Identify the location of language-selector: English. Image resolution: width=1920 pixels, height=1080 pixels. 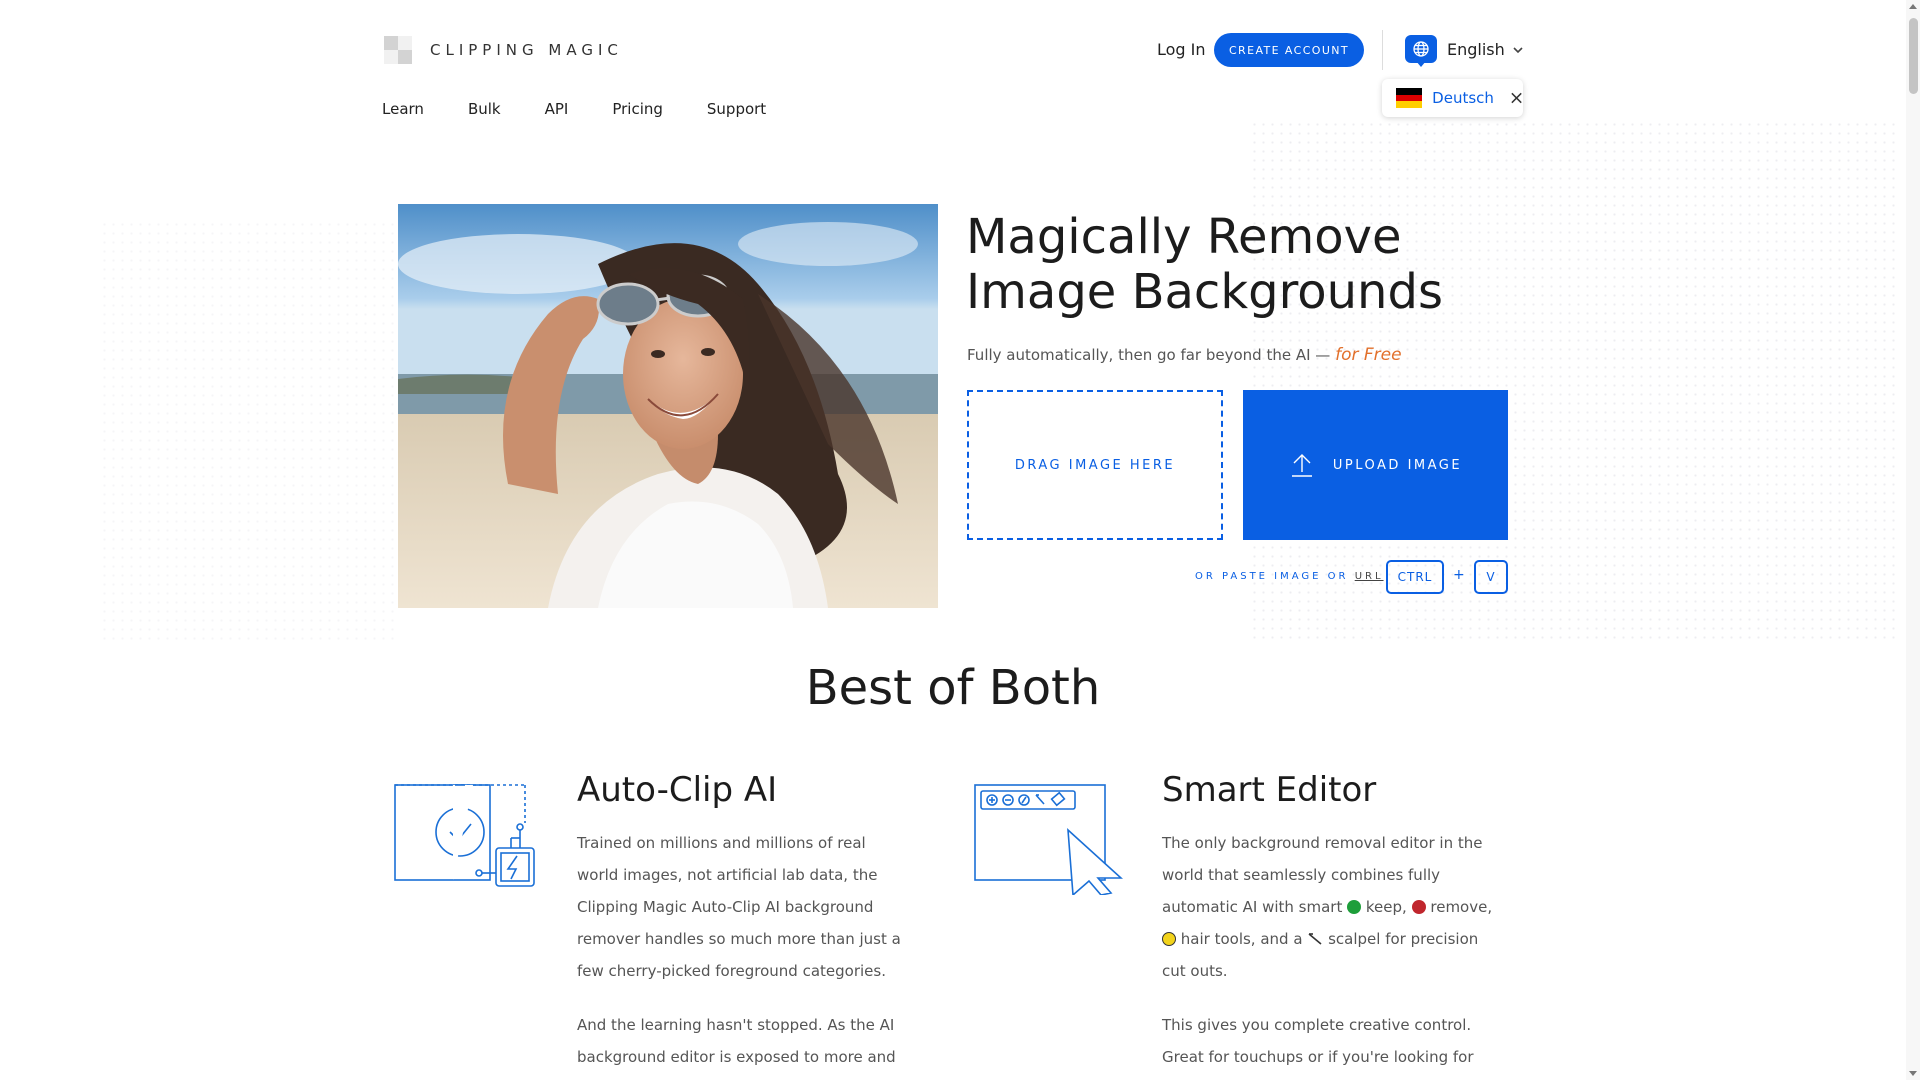
(1485, 49).